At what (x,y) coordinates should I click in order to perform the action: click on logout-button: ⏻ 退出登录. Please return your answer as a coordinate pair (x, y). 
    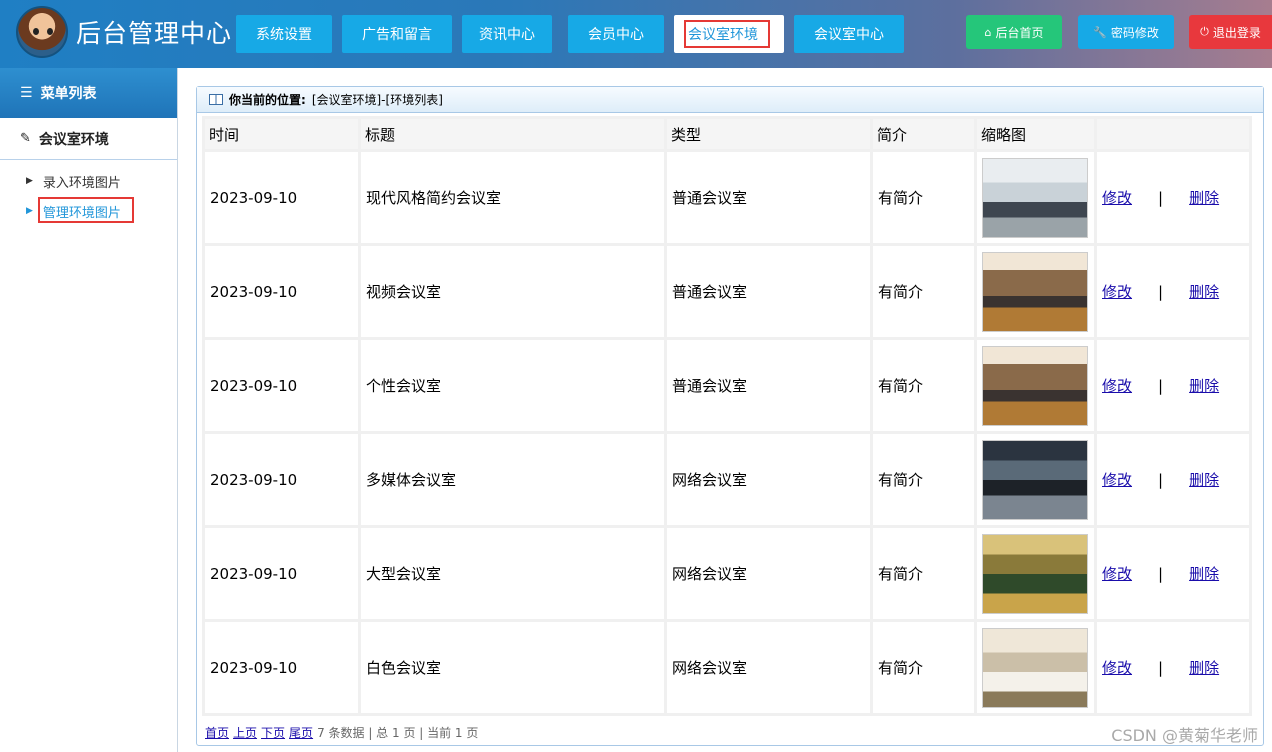
    Looking at the image, I should click on (1230, 32).